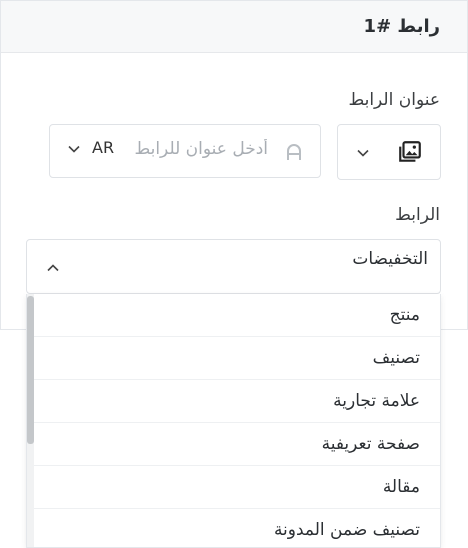 Image resolution: width=468 pixels, height=548 pixels. I want to click on dropdown-scrollbar, so click(30, 420).